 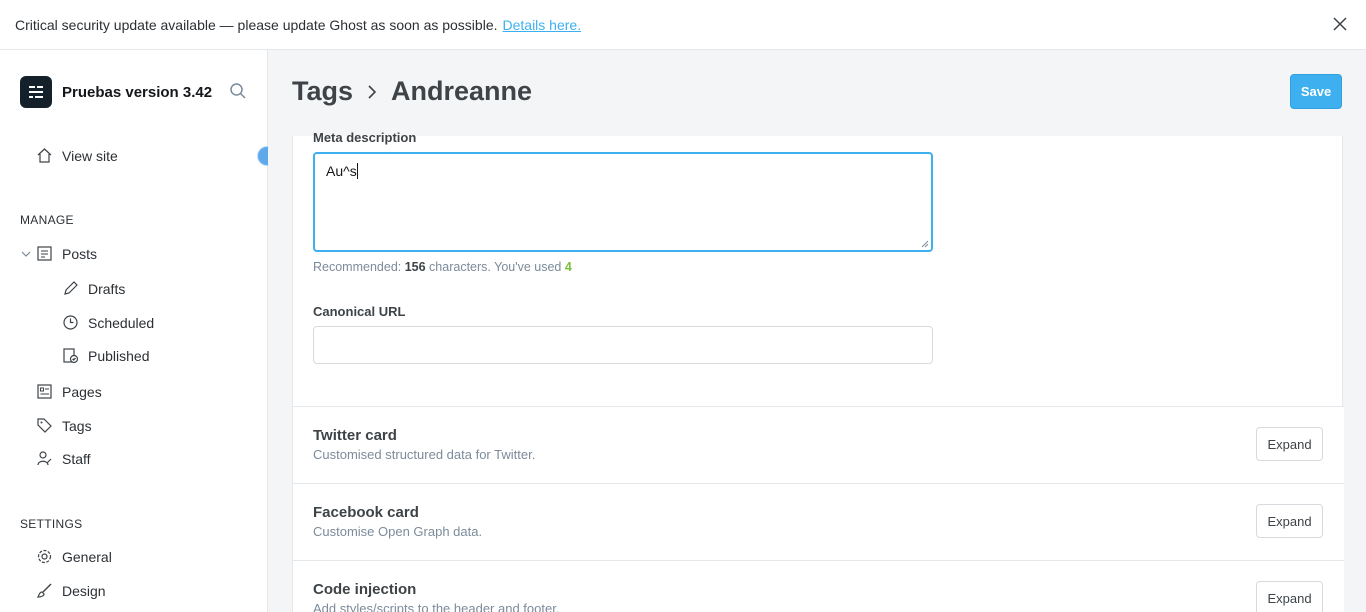 What do you see at coordinates (925, 244) in the screenshot?
I see `resize-handle-icon` at bounding box center [925, 244].